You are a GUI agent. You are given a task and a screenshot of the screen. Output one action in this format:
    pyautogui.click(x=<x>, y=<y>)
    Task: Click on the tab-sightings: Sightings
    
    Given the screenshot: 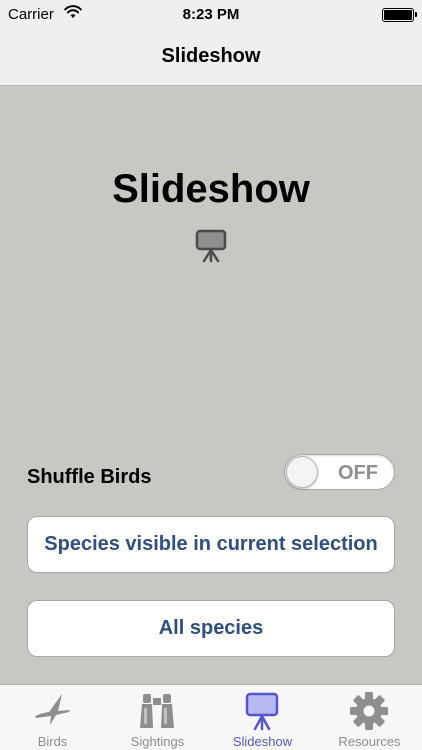 What is the action you would take?
    pyautogui.click(x=157, y=717)
    